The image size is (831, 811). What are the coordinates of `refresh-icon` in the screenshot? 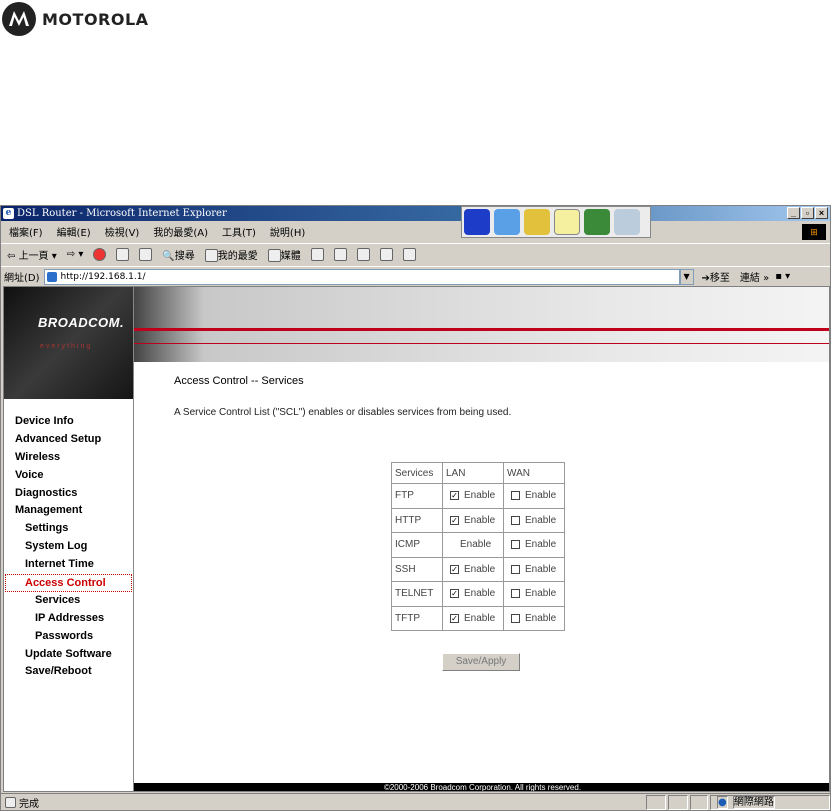 It's located at (123, 254).